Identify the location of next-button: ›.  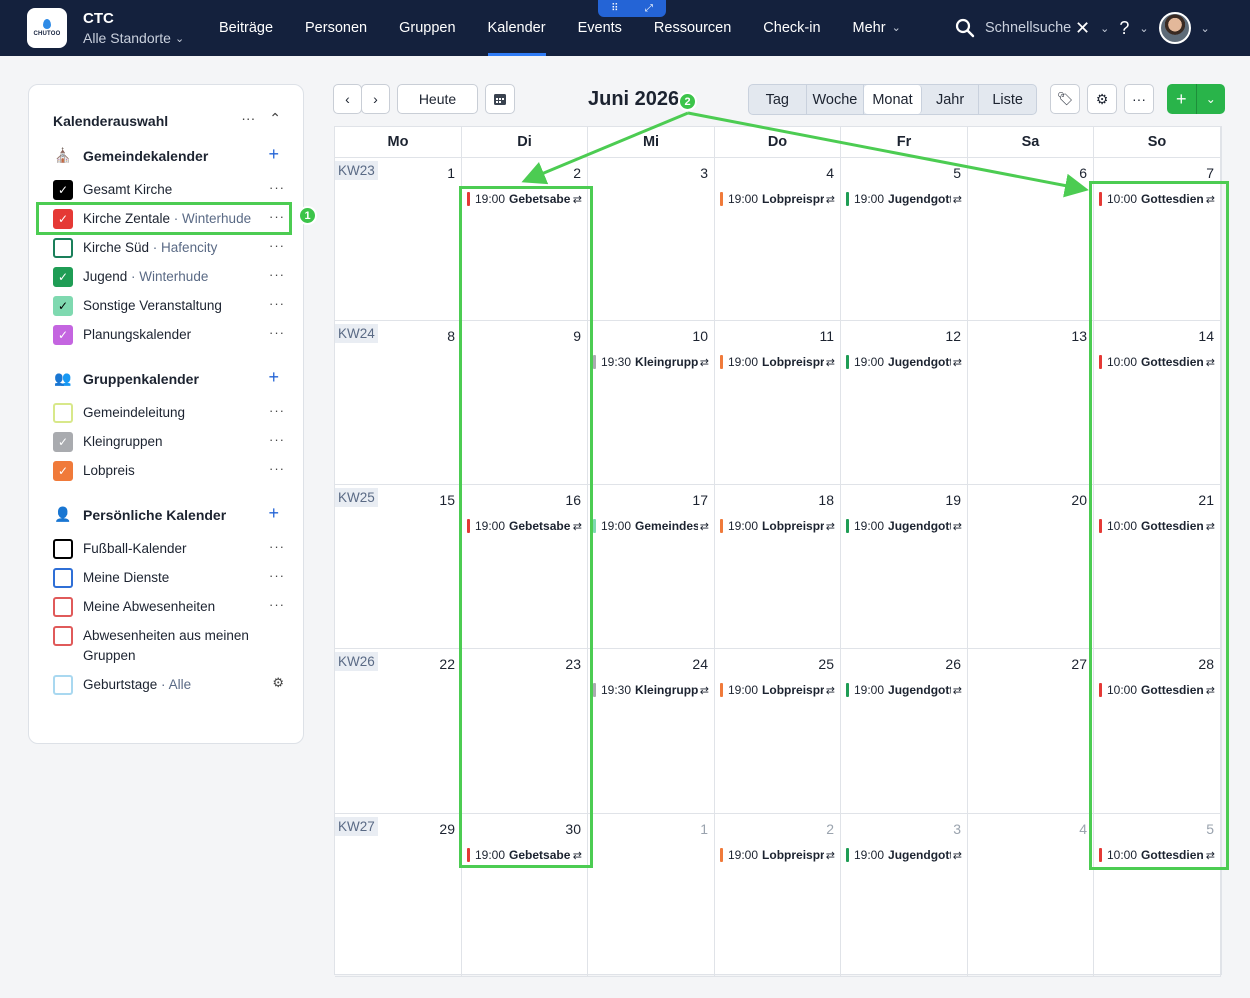
(375, 99).